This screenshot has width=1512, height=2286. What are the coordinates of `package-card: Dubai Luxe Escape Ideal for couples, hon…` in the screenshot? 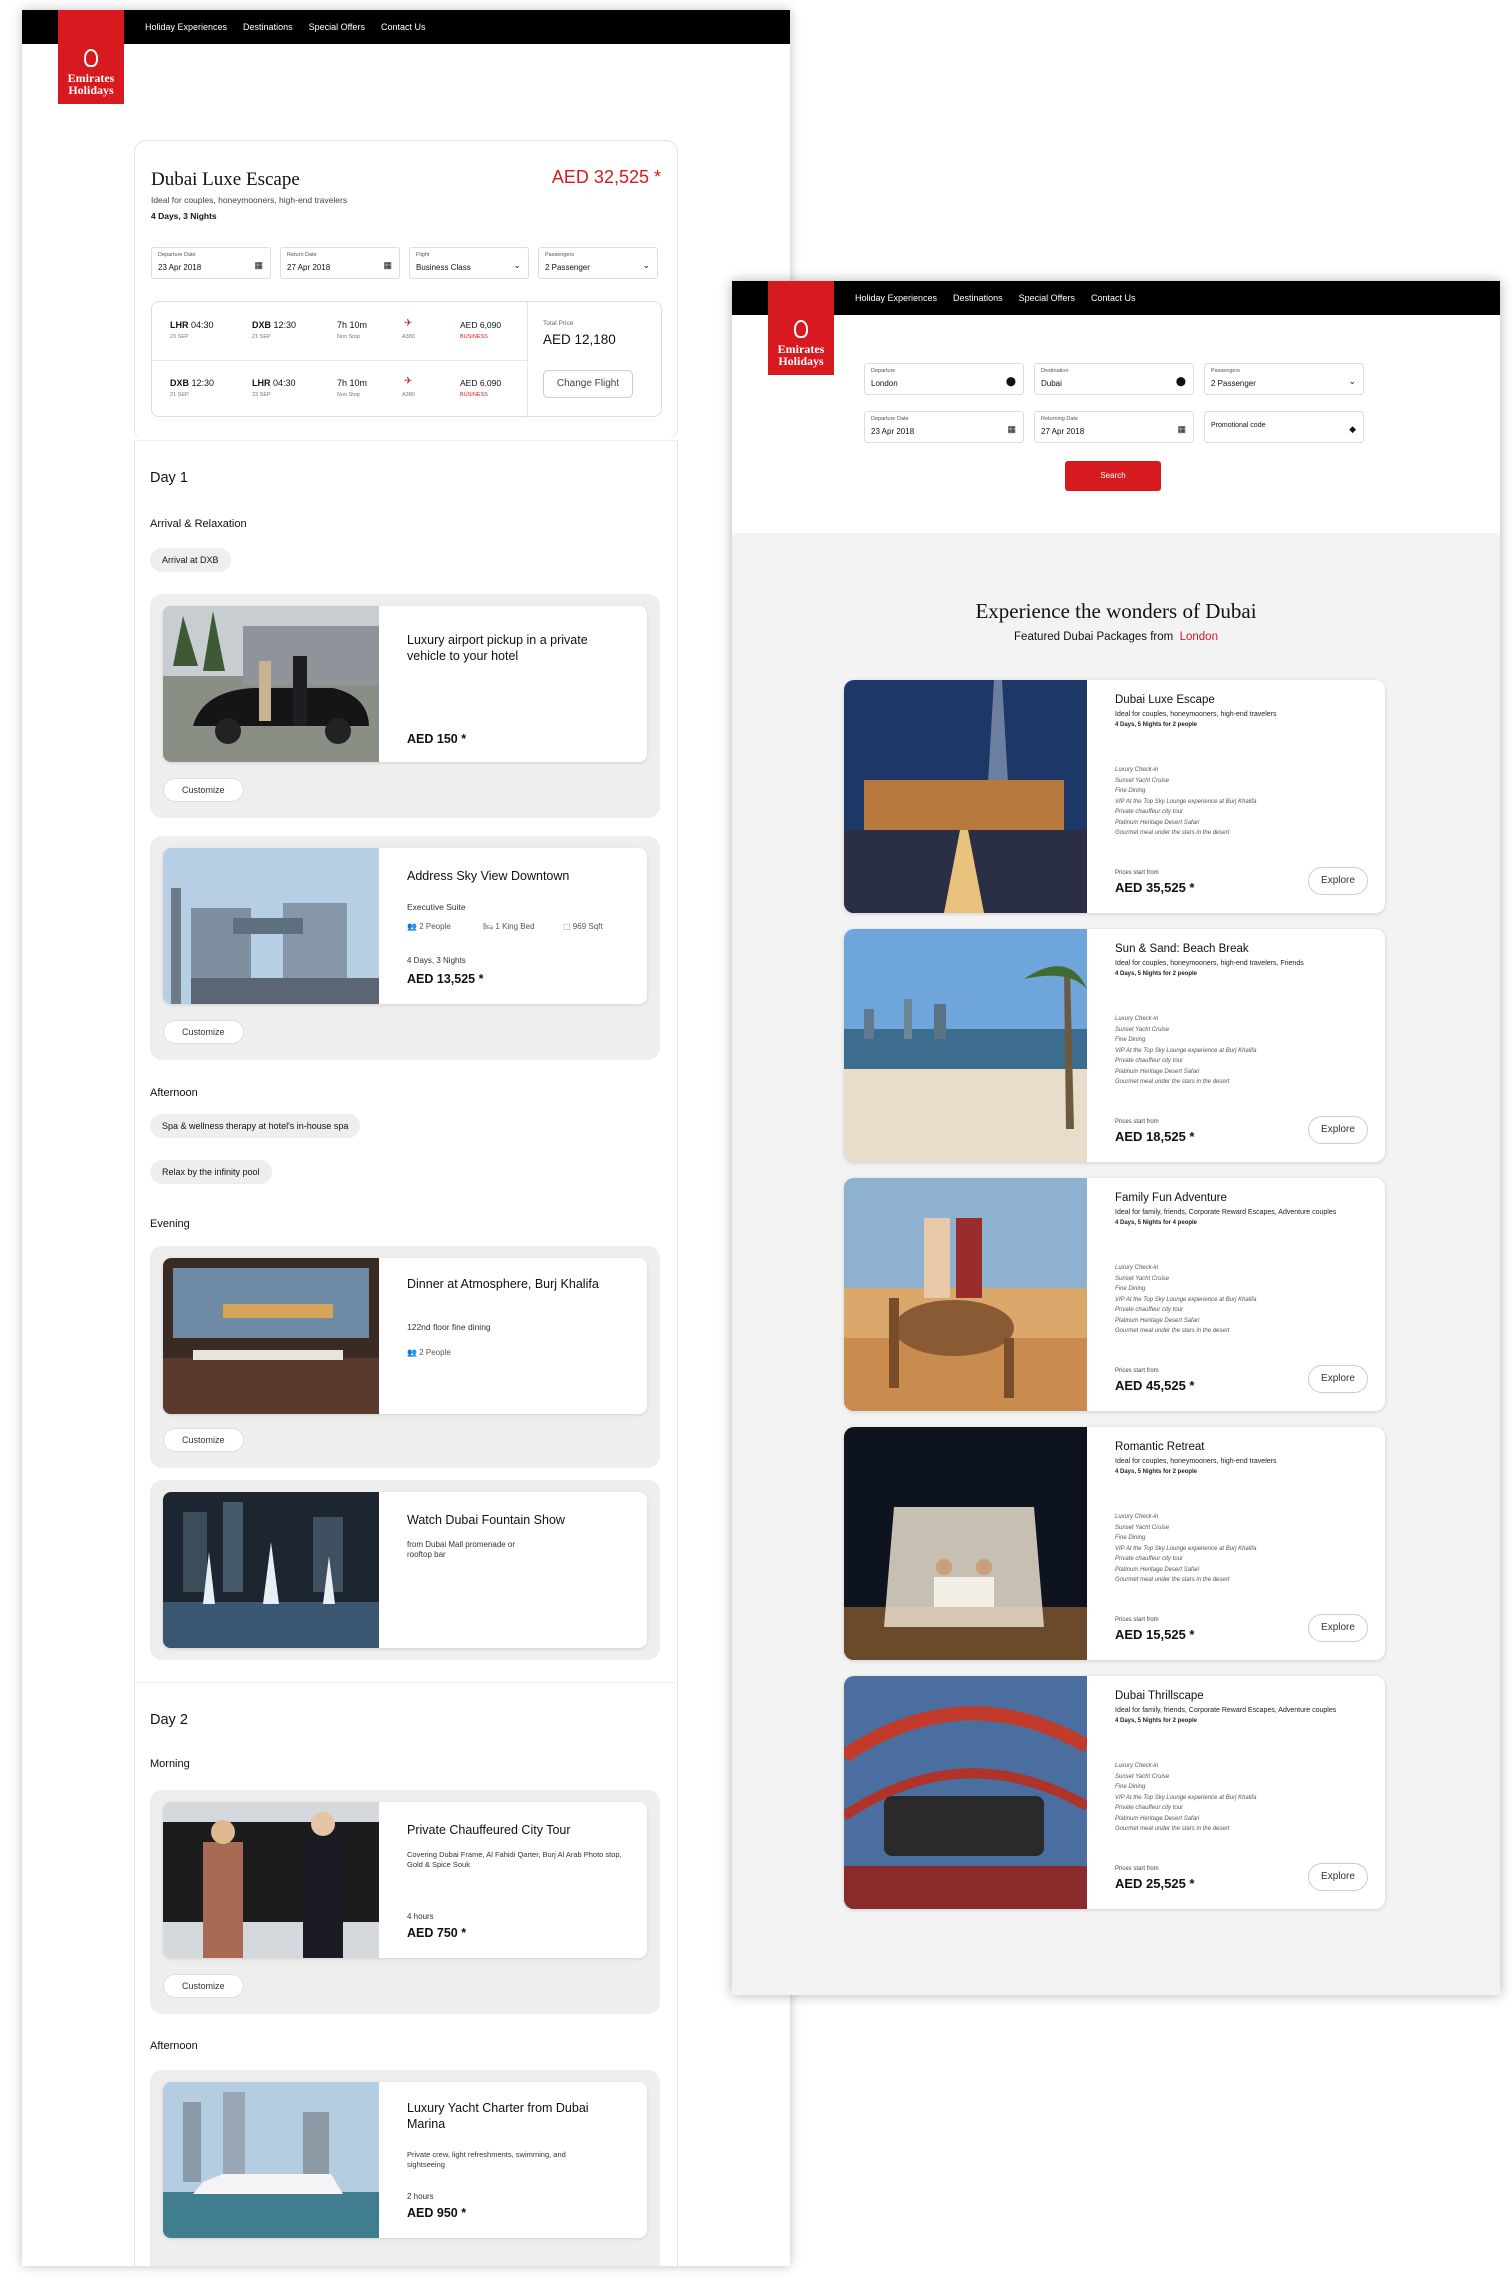 It's located at (1114, 796).